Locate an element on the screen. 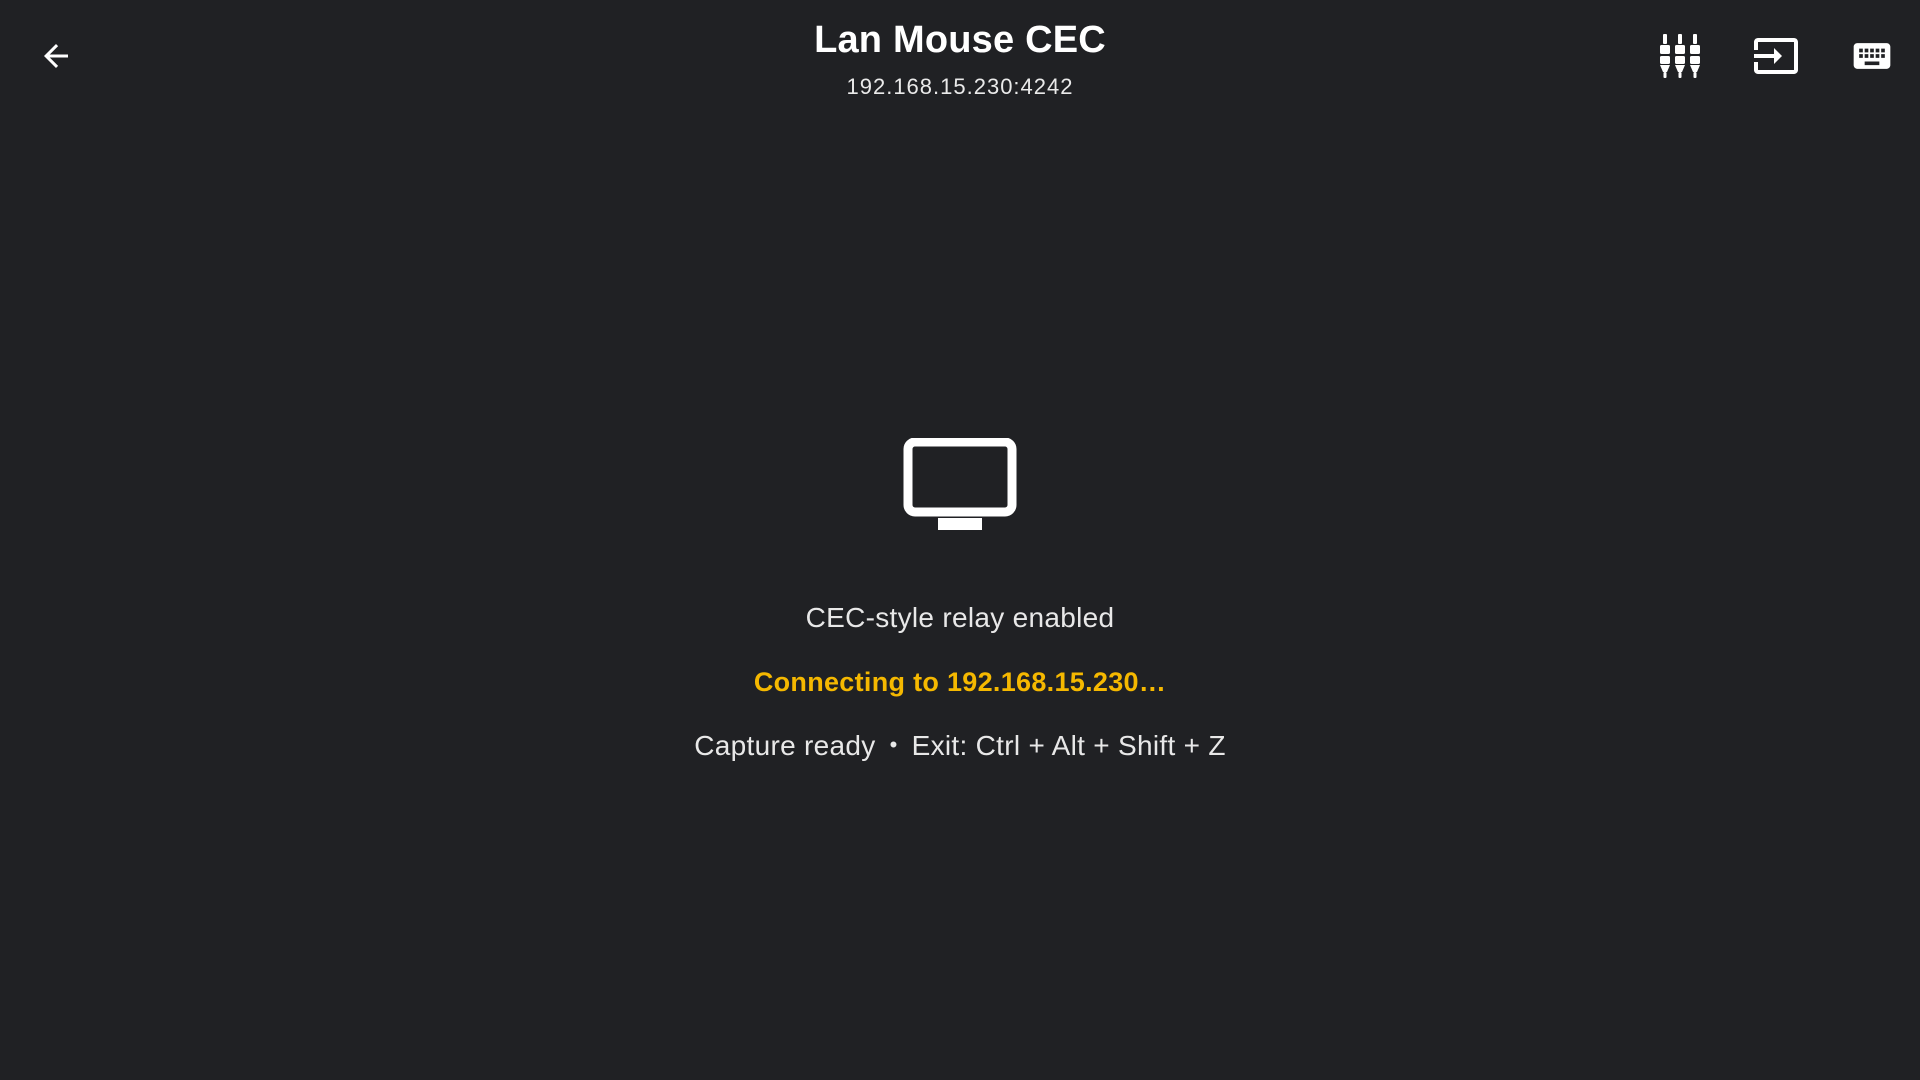 The width and height of the screenshot is (1920, 1080). arrow-left-icon is located at coordinates (56, 56).